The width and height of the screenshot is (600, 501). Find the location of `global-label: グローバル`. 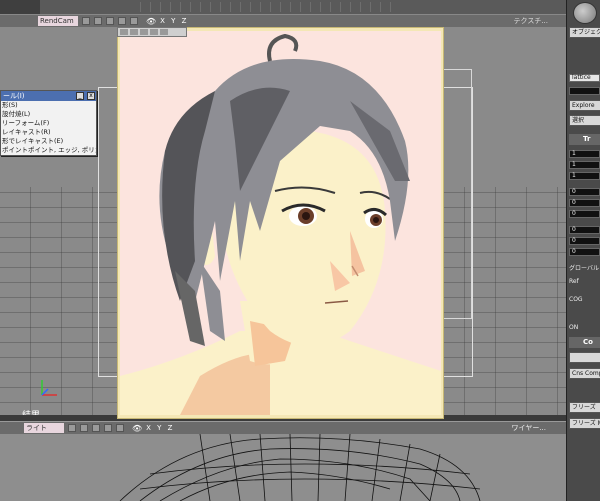

global-label: グローバル is located at coordinates (584, 267).